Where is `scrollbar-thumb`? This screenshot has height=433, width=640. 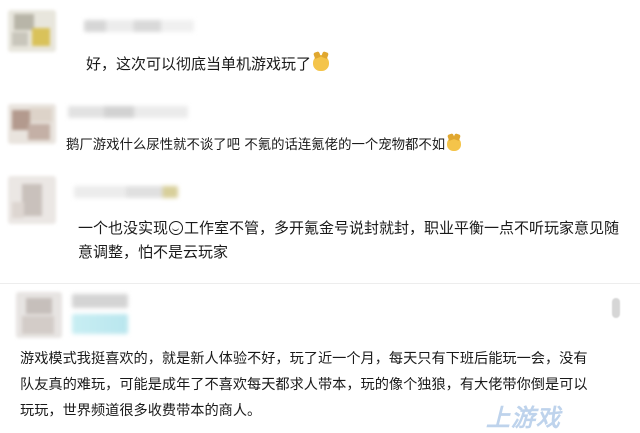 scrollbar-thumb is located at coordinates (616, 308).